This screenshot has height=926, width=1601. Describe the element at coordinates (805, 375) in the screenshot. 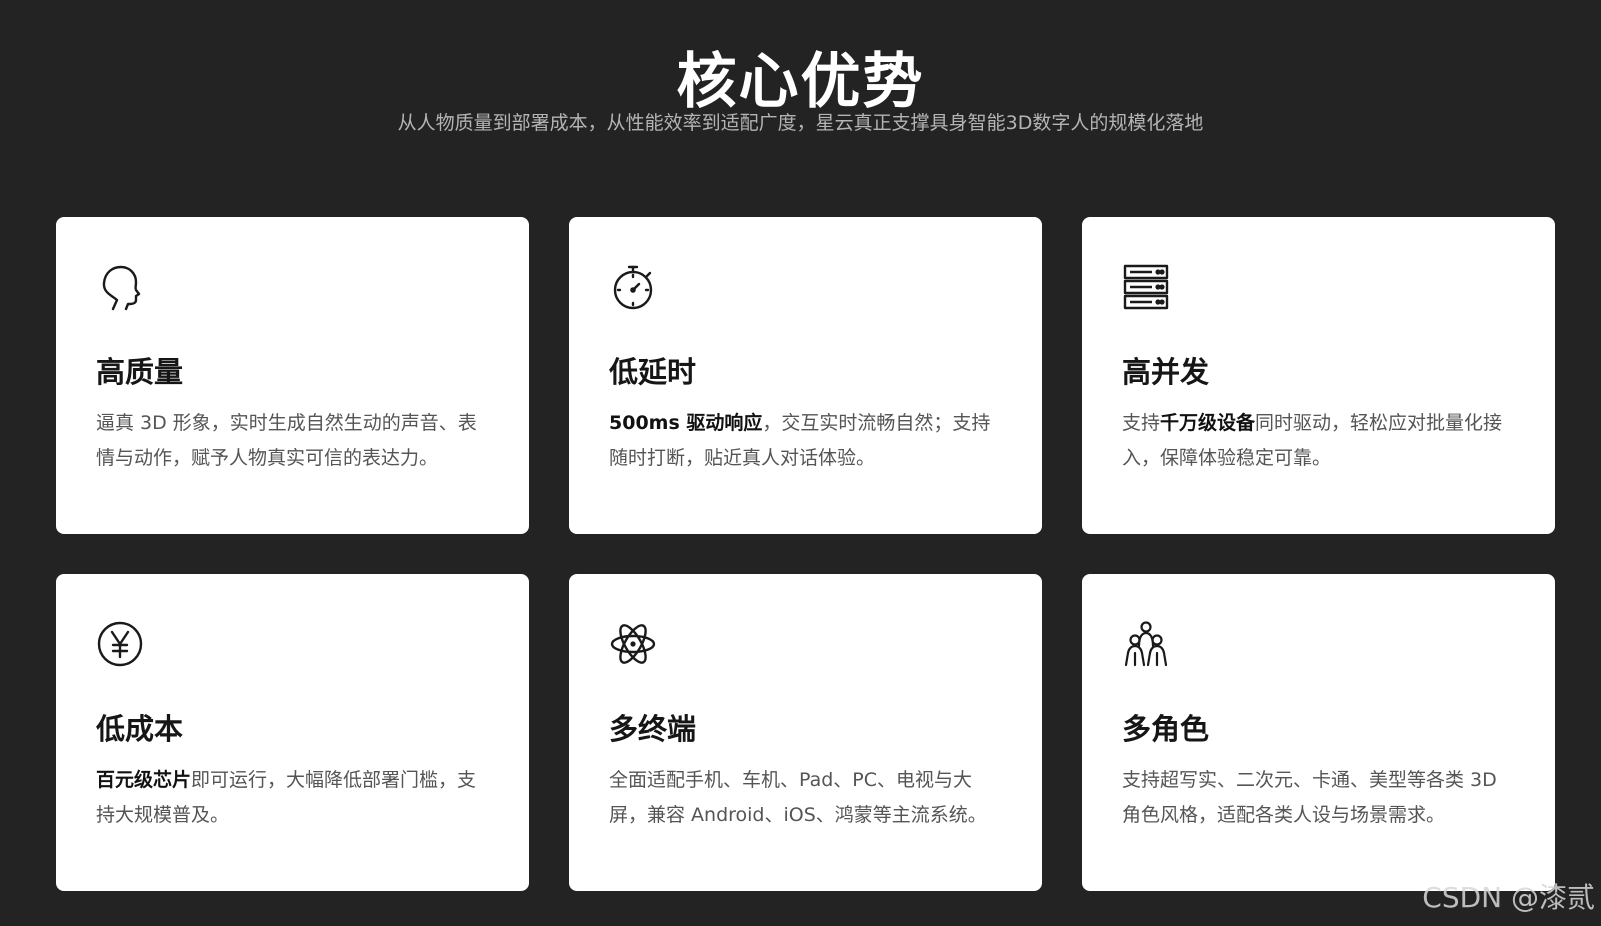

I see `card-low-latency: 低延时 500ms 驱动响应，交互实时流畅自然；支持随时打断，贴近真人对话体验。` at that location.